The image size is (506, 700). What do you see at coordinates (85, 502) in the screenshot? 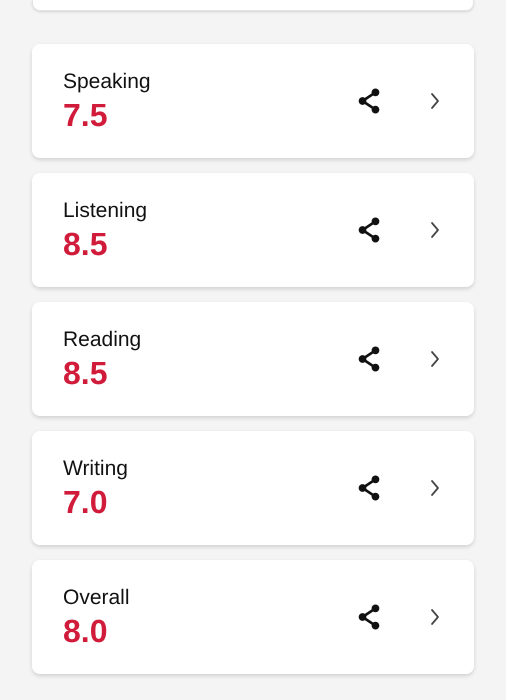
I see `score-value: 7.0` at bounding box center [85, 502].